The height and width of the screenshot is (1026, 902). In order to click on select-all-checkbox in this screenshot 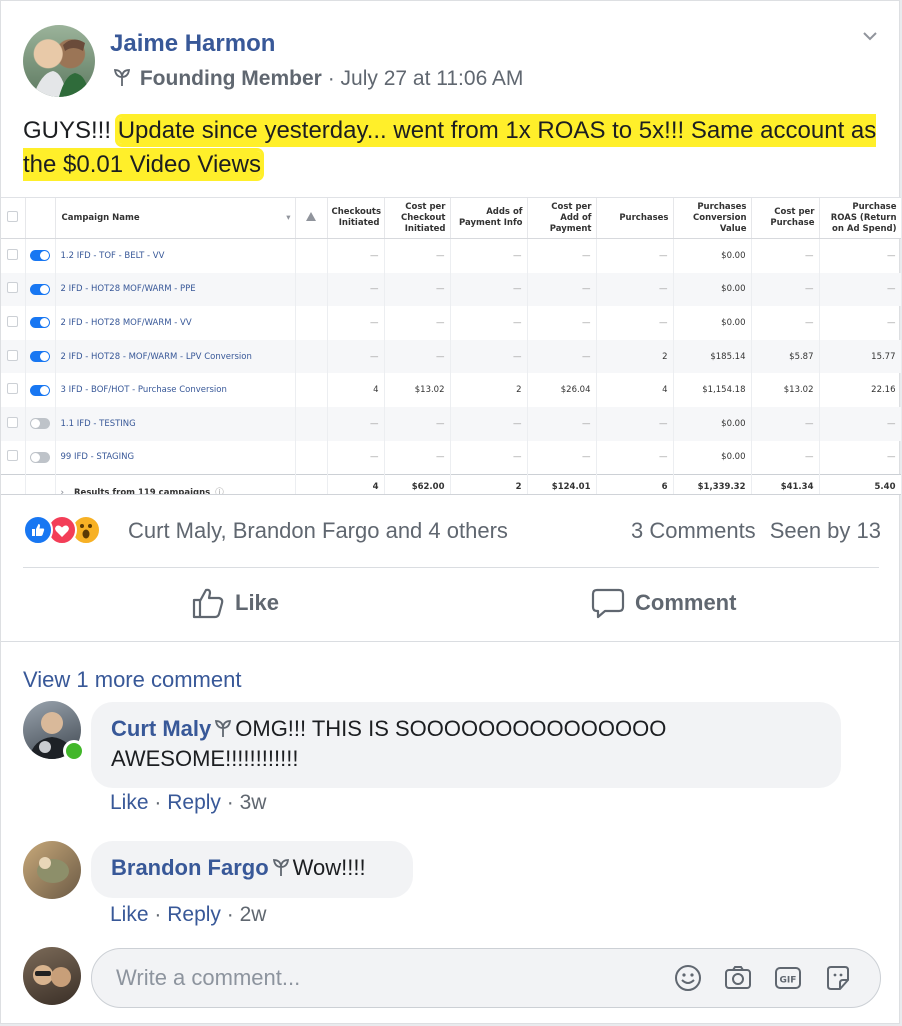, I will do `click(13, 218)`.